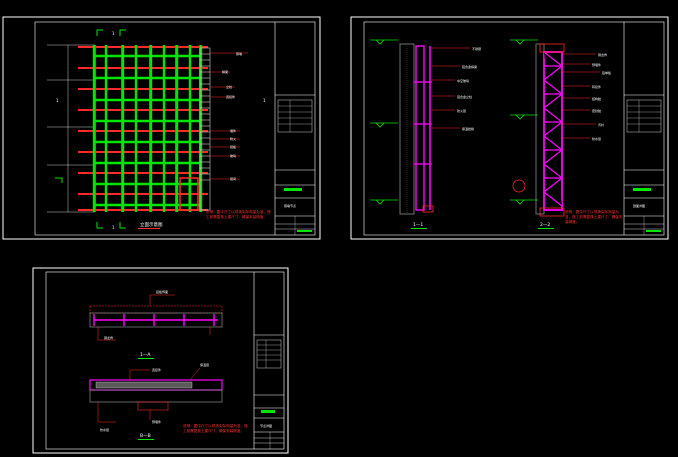  Describe the element at coordinates (233, 155) in the screenshot. I see `callout: 玻璃` at that location.